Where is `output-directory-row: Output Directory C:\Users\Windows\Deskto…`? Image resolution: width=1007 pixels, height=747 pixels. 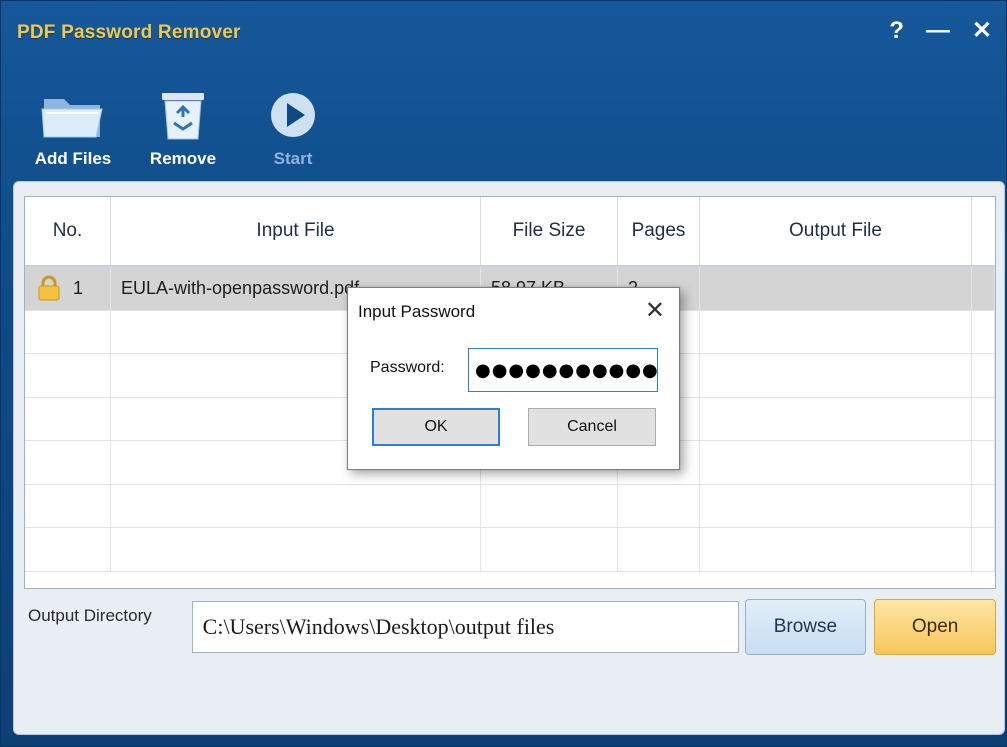 output-directory-row: Output Directory C:\Users\Windows\Deskto… is located at coordinates (511, 627).